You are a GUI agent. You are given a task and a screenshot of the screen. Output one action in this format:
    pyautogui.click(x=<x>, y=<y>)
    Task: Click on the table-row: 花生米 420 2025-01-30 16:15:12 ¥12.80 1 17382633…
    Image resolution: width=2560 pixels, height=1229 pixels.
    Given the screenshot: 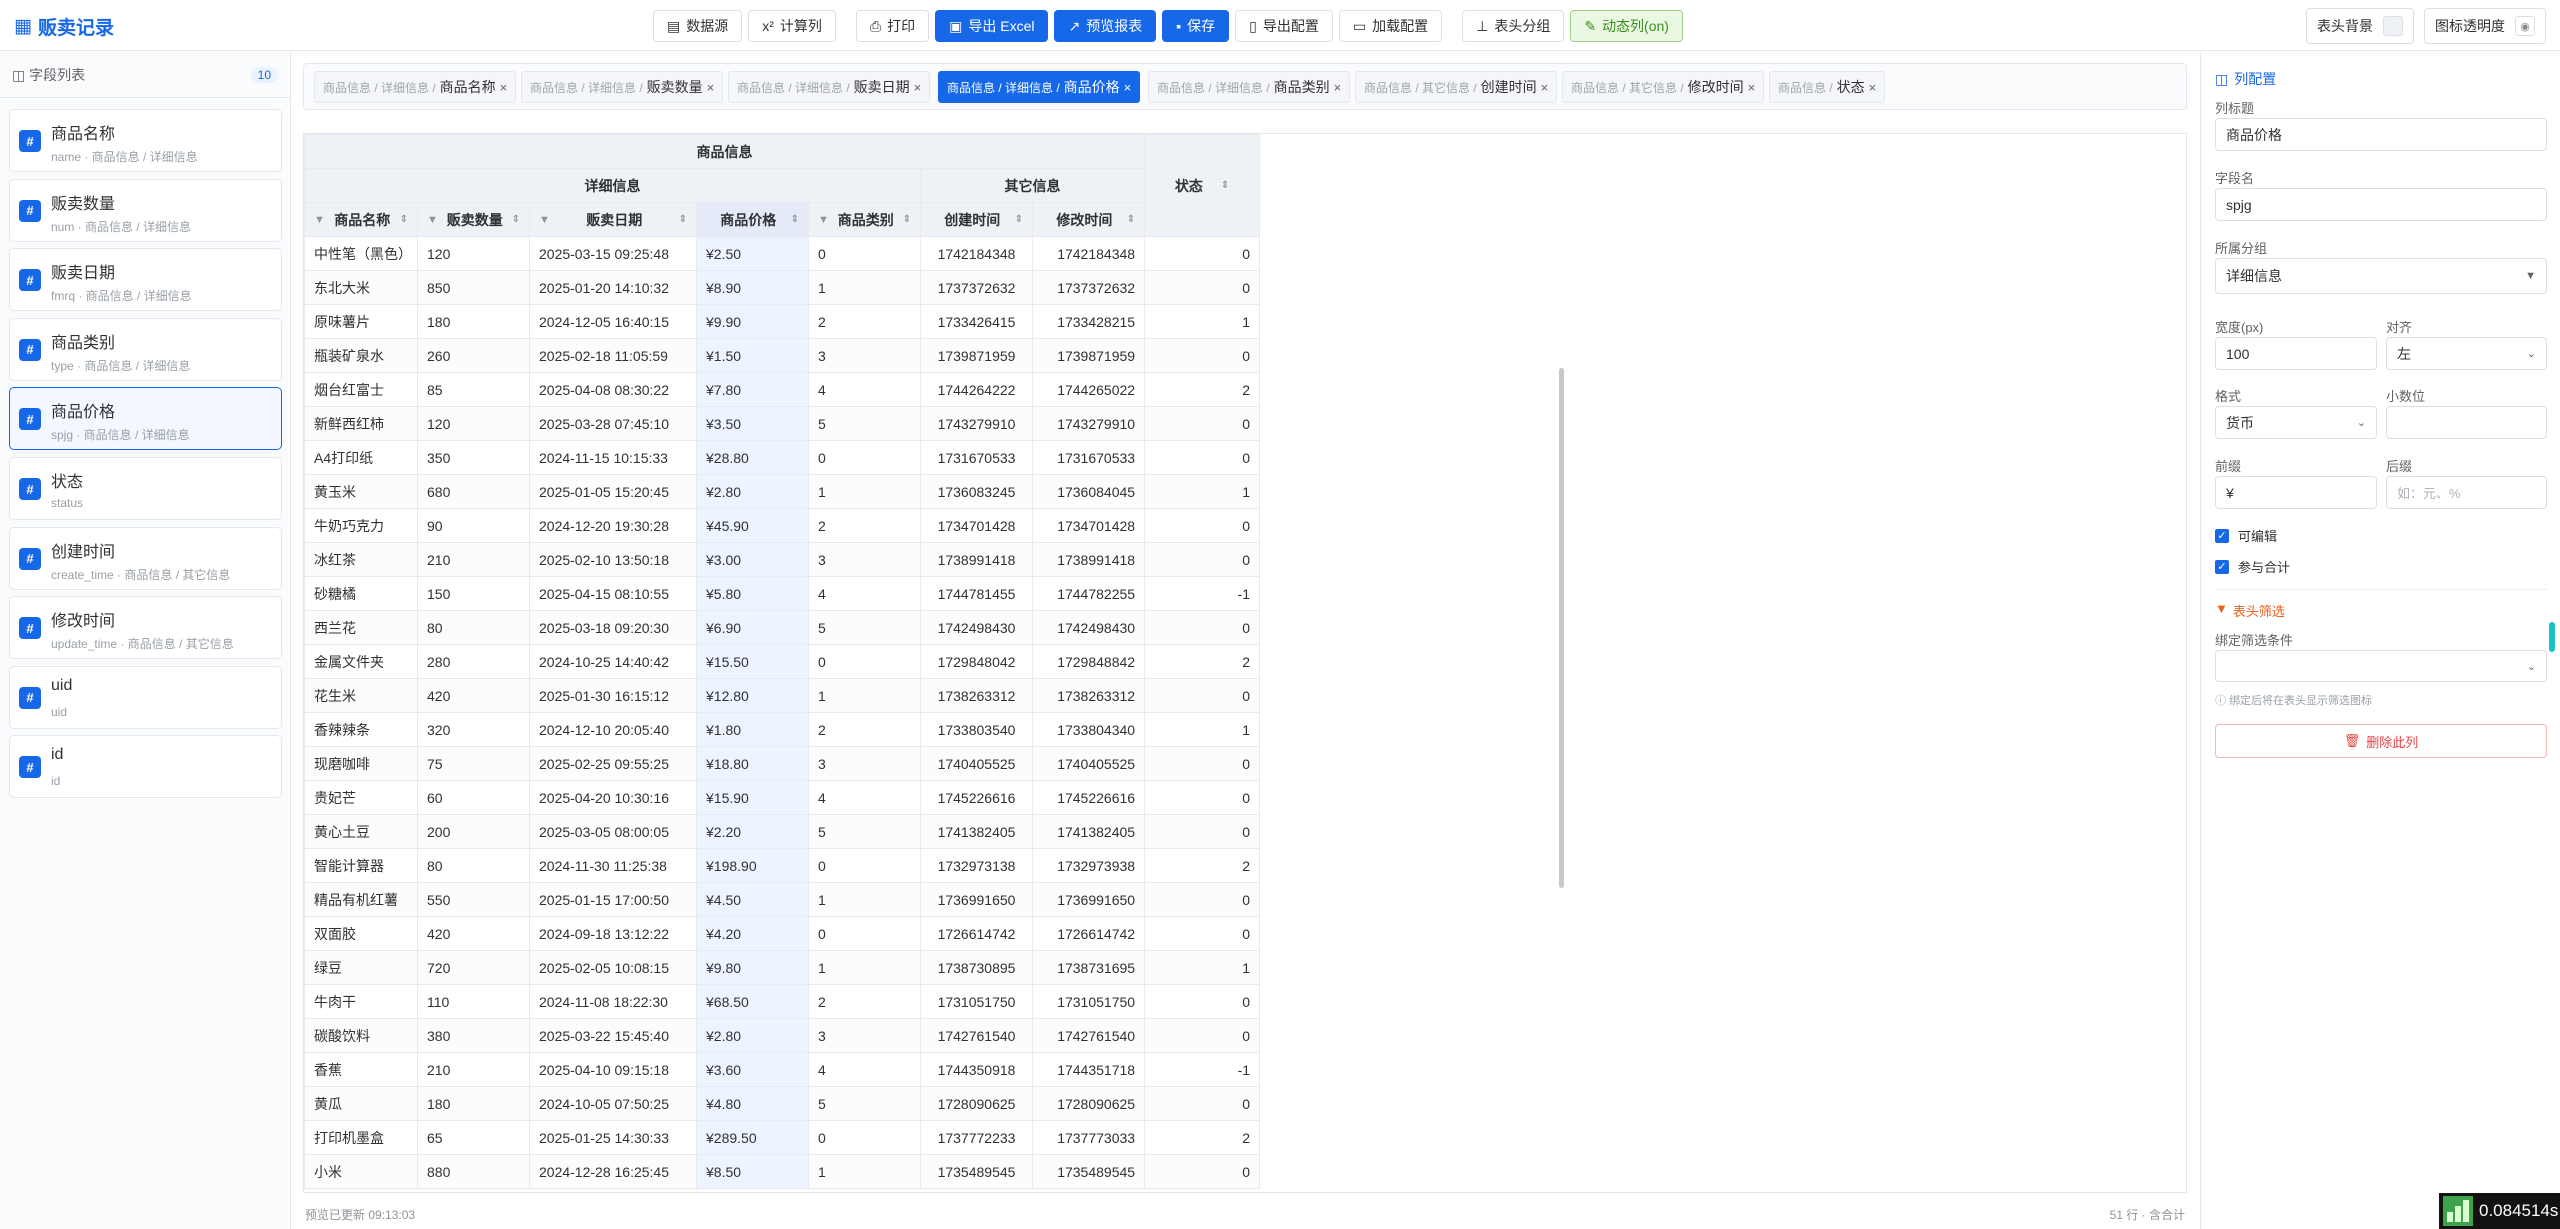 What is the action you would take?
    pyautogui.click(x=782, y=695)
    